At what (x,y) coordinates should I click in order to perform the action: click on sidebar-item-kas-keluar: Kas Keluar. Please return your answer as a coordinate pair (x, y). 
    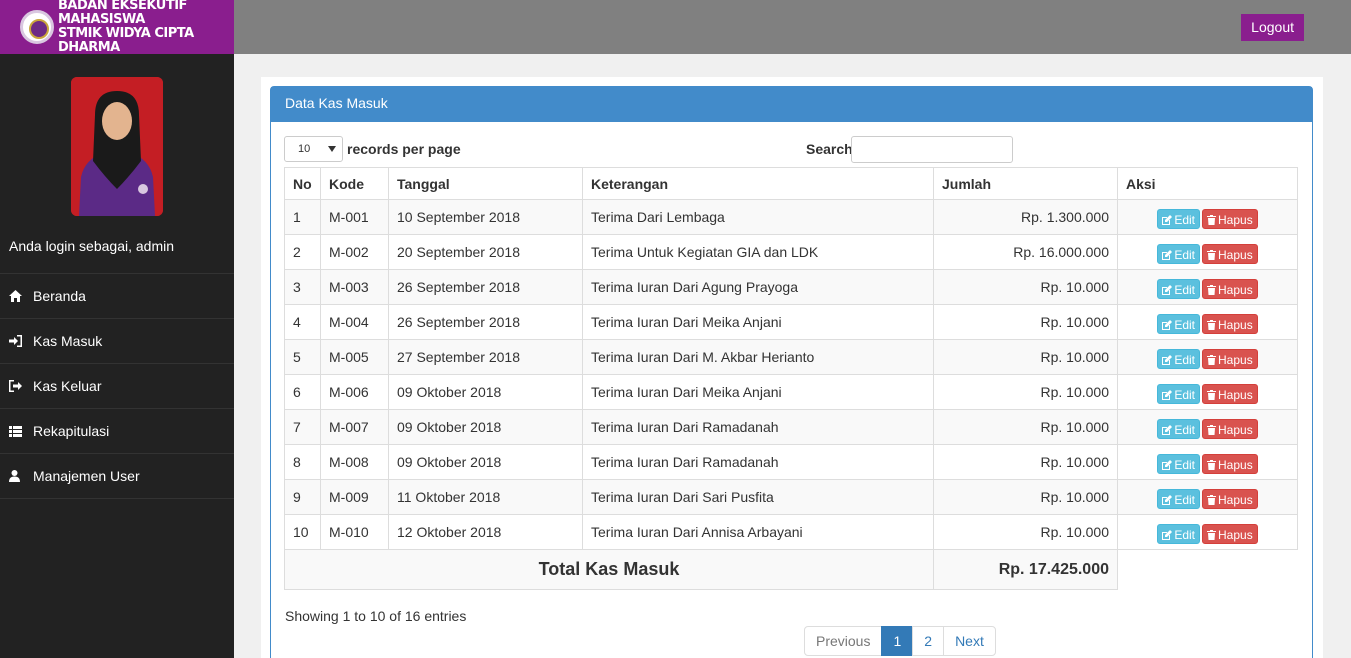
    Looking at the image, I should click on (117, 386).